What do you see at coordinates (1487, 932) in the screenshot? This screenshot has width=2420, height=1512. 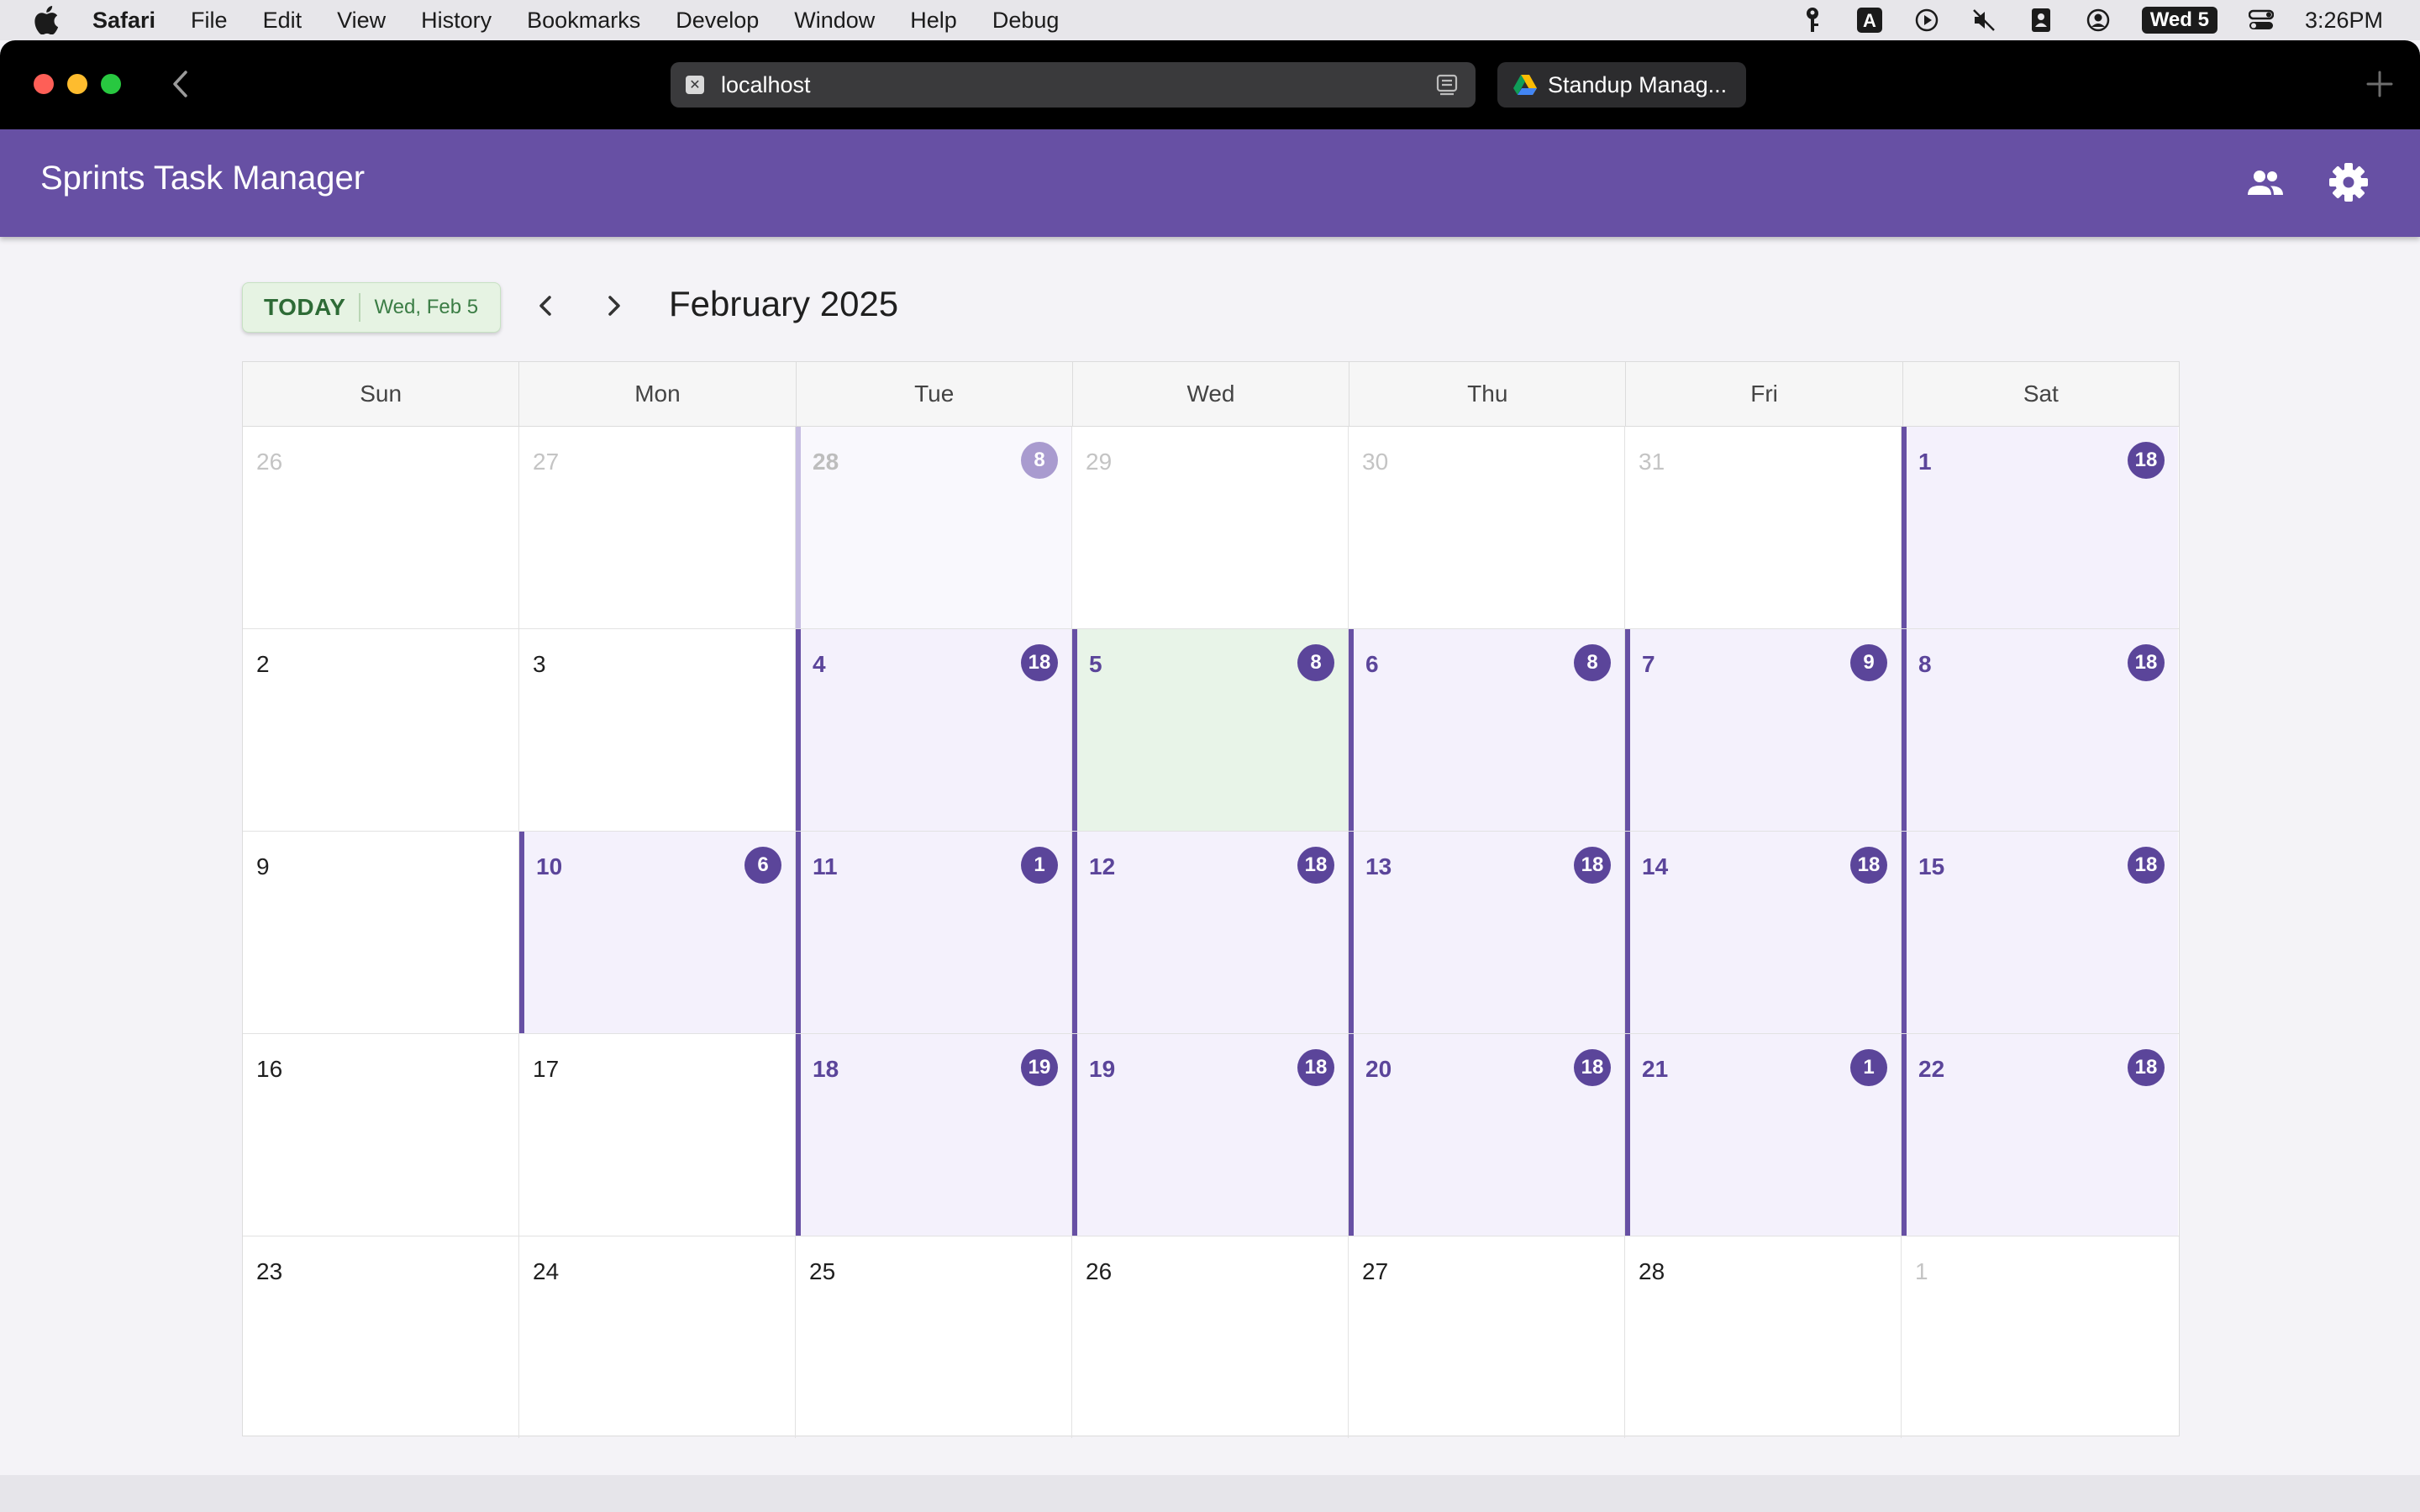 I see `calendar-day-cell: 13 18` at bounding box center [1487, 932].